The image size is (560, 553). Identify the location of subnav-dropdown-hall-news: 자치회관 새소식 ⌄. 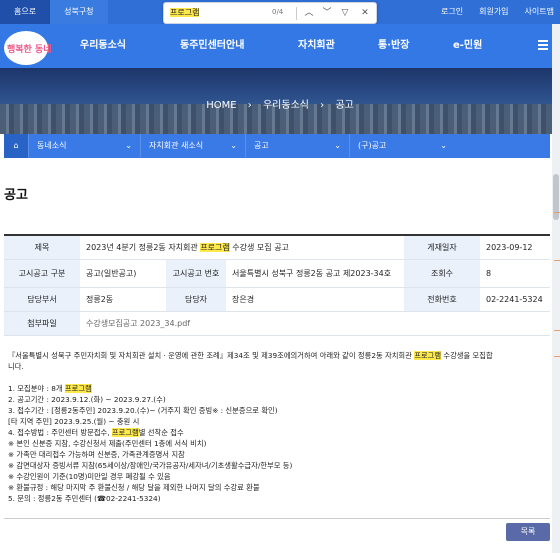
(192, 146).